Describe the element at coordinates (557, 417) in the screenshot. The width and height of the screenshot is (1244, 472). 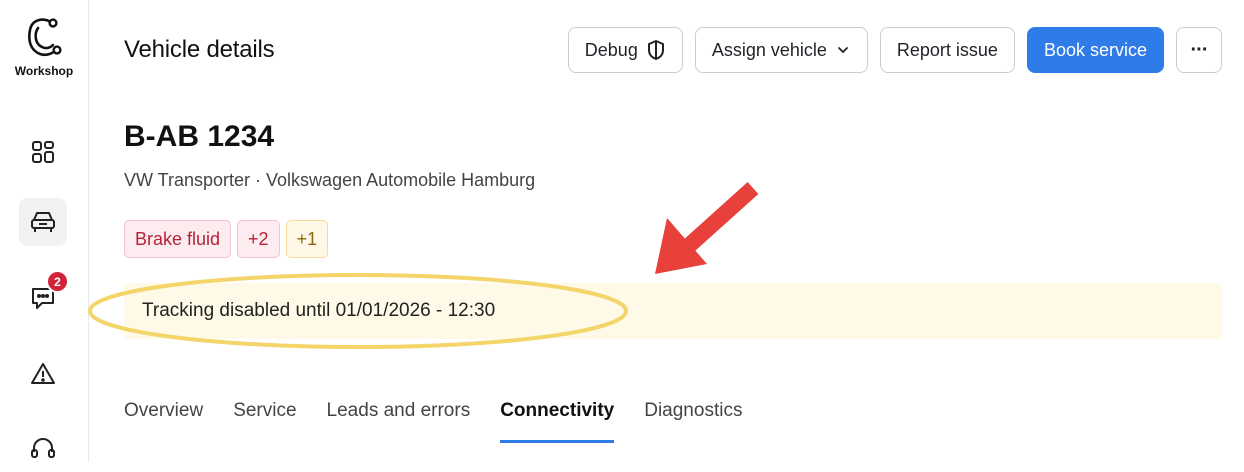
I see `tab-connectivity: Connectivity` at that location.